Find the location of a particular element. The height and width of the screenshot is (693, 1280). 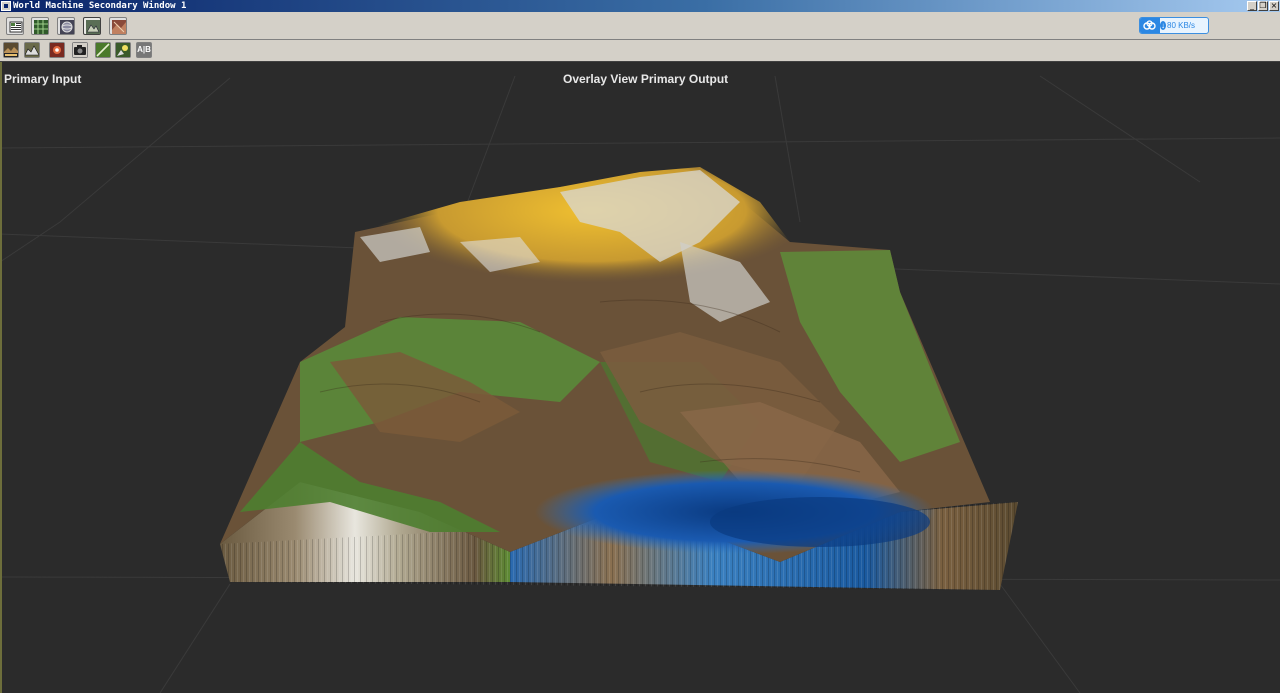

view-toolbar: A|B is located at coordinates (640, 51).